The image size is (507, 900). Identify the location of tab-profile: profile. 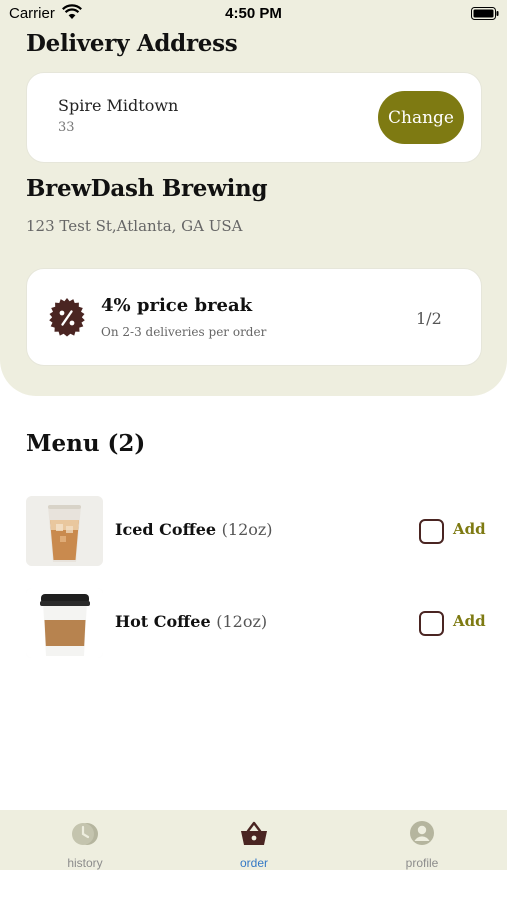
(422, 840).